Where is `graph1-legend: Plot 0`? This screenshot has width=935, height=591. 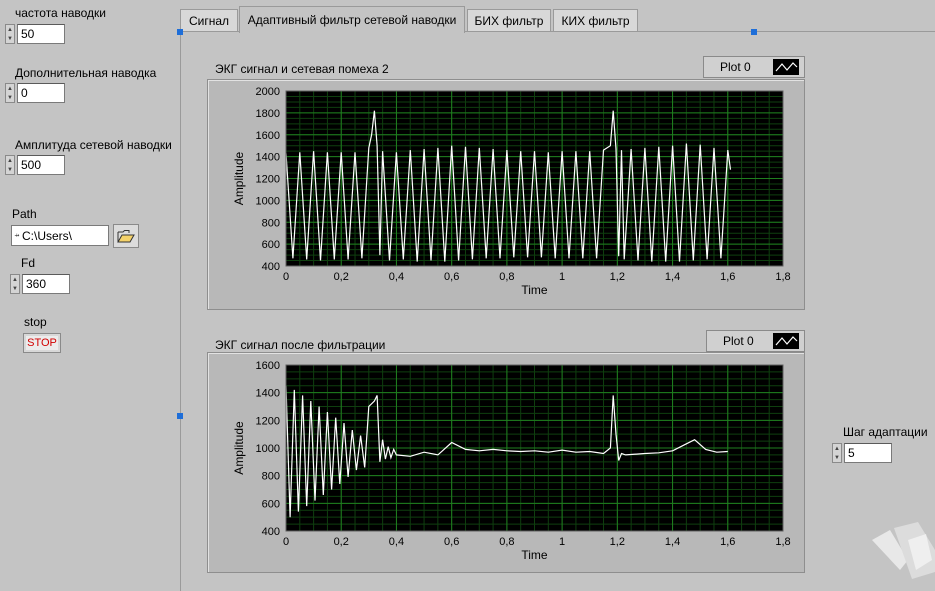 graph1-legend: Plot 0 is located at coordinates (754, 67).